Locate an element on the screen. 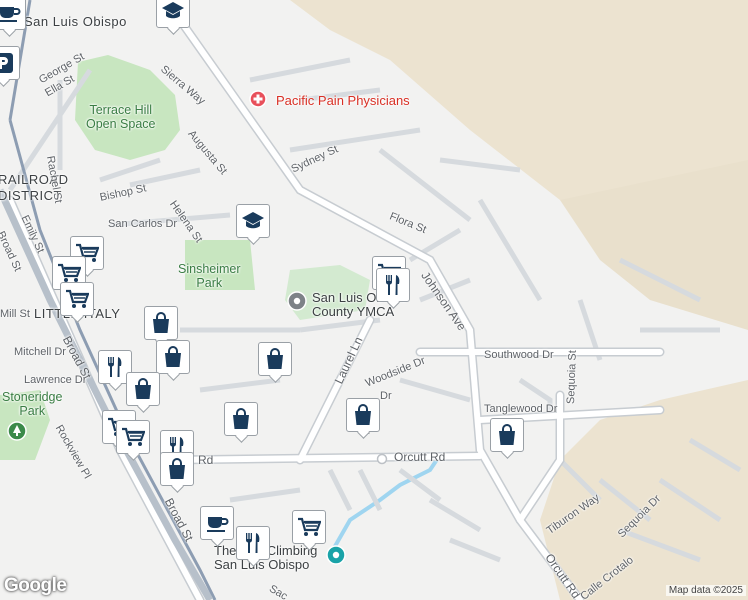  roundabout-icon is located at coordinates (382, 461).